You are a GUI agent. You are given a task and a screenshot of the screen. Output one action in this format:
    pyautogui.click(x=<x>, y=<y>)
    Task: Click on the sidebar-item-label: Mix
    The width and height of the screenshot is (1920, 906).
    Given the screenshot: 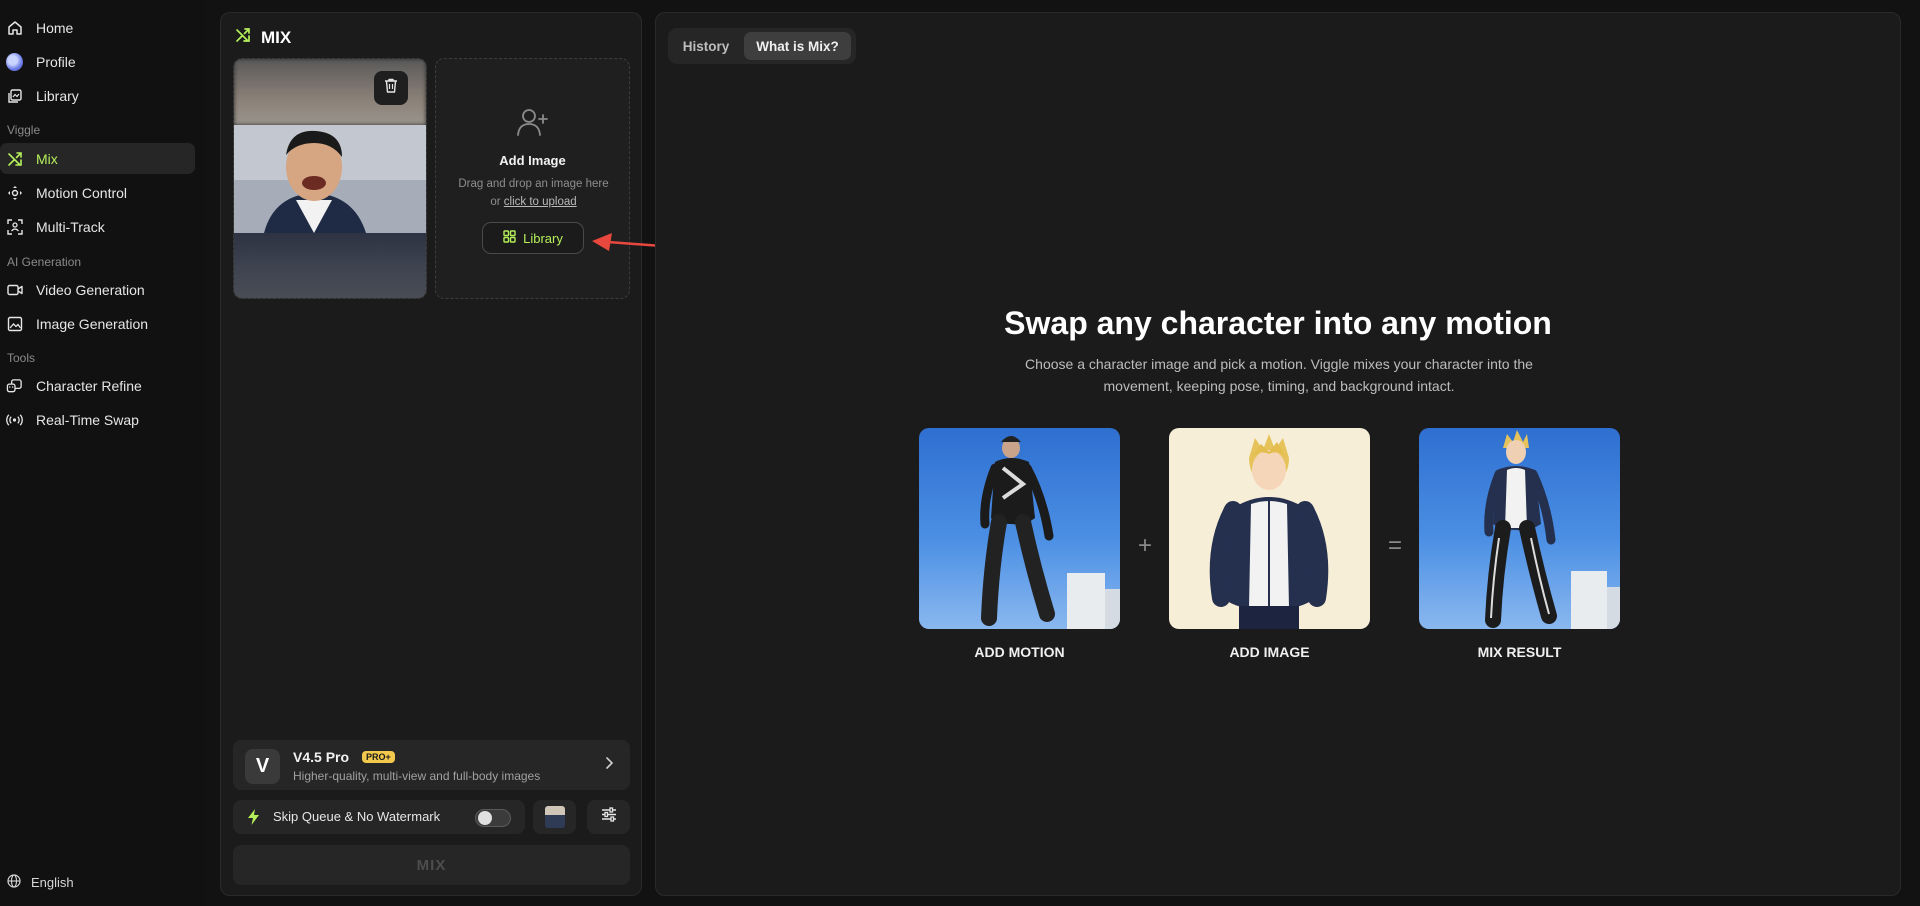 What is the action you would take?
    pyautogui.click(x=47, y=158)
    